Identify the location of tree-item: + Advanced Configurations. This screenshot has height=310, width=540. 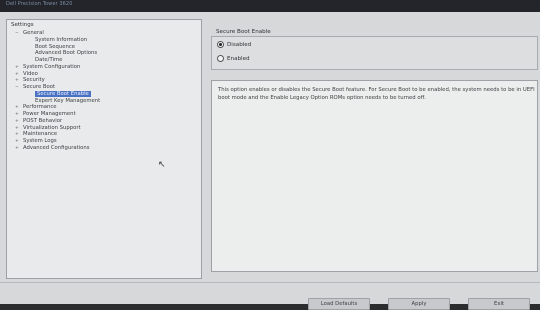
(52, 148).